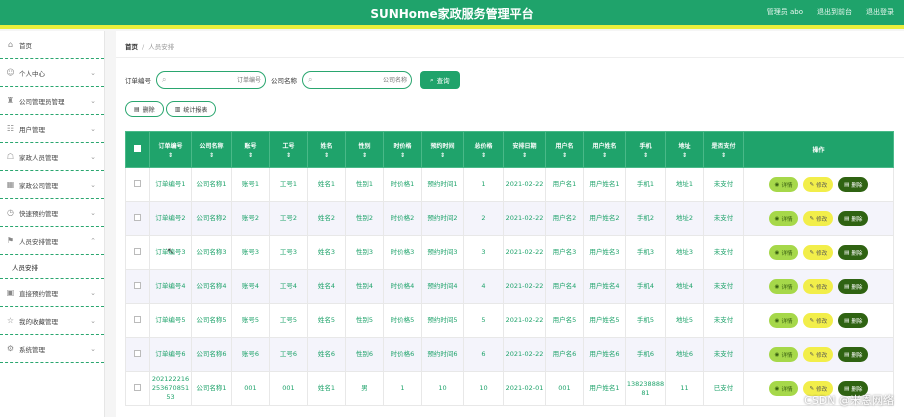  I want to click on header-actions: 管理员 abo 退出到前台 退出登录, so click(830, 12).